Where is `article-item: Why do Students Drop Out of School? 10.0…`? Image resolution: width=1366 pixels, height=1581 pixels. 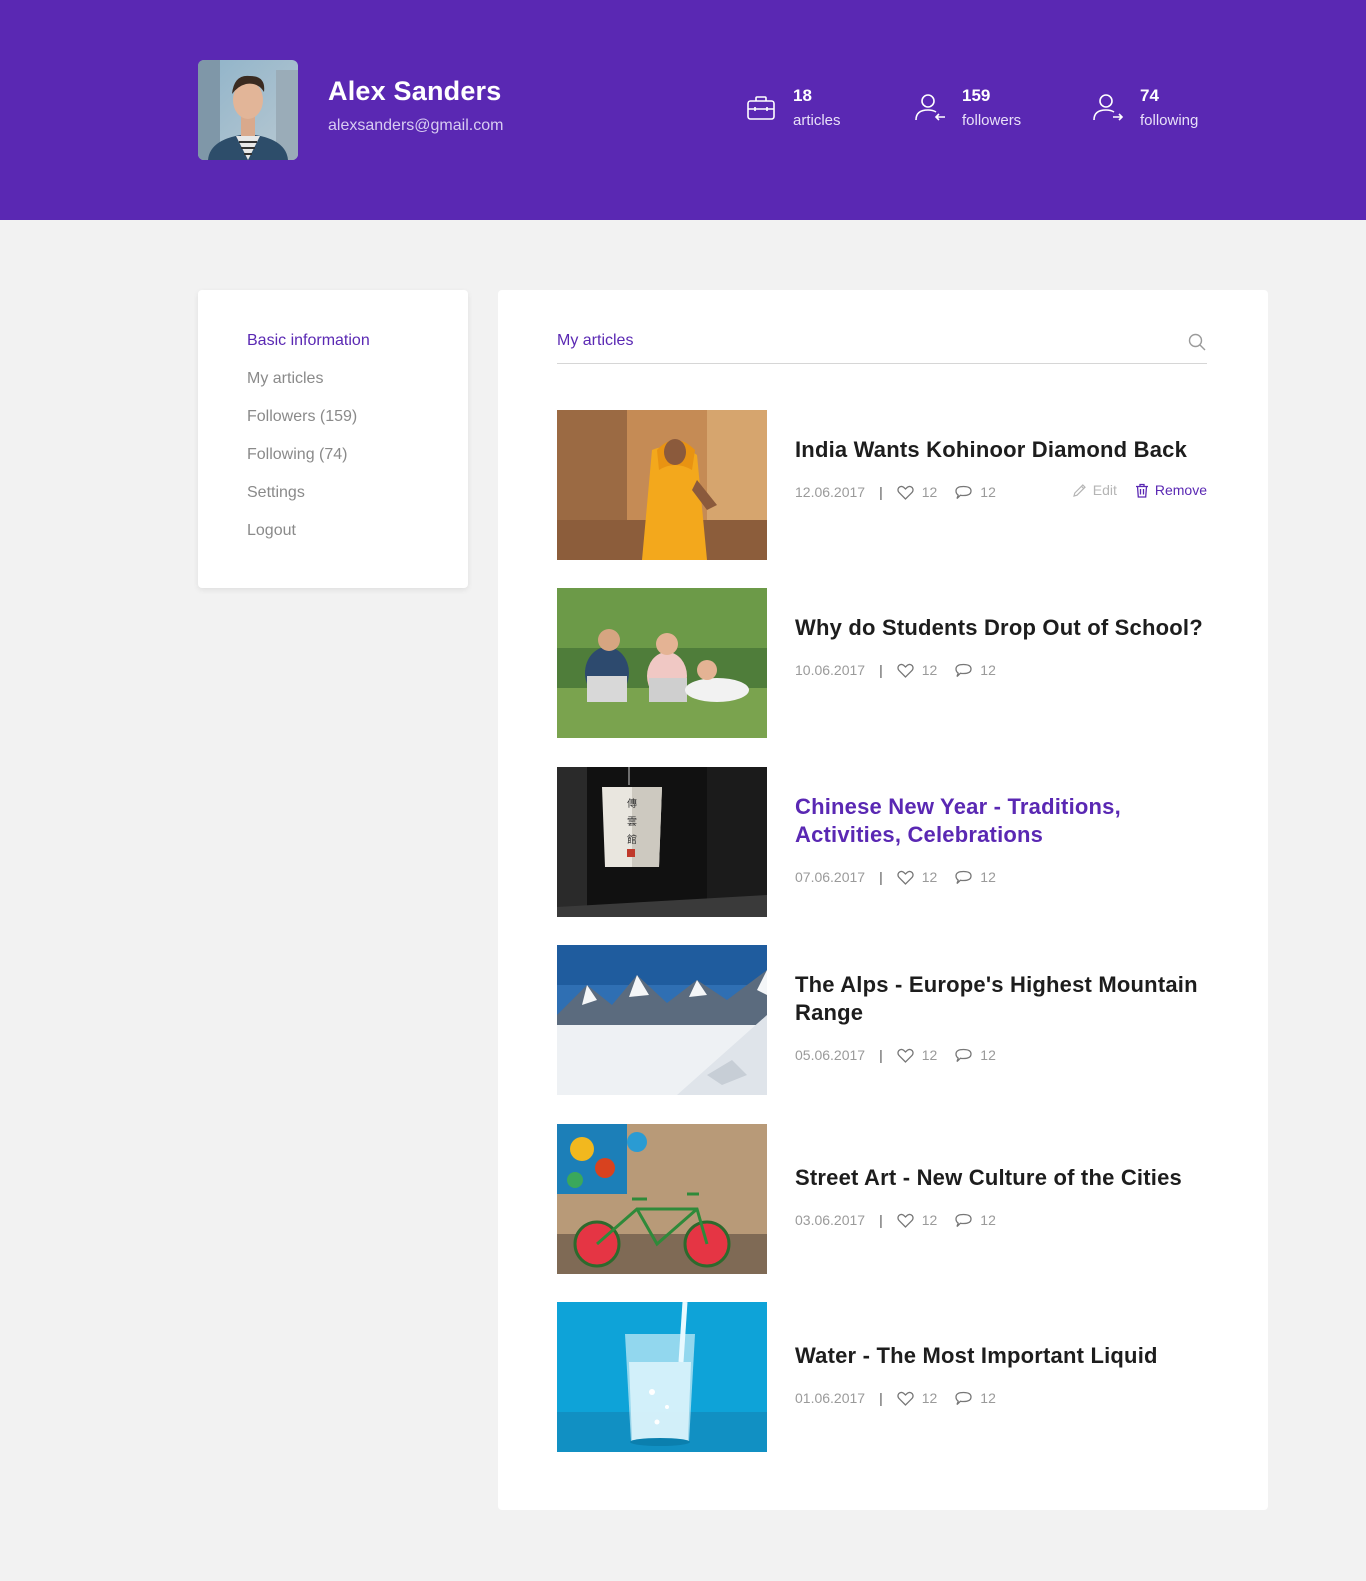
article-item: Why do Students Drop Out of School? 10.0… is located at coordinates (882, 663).